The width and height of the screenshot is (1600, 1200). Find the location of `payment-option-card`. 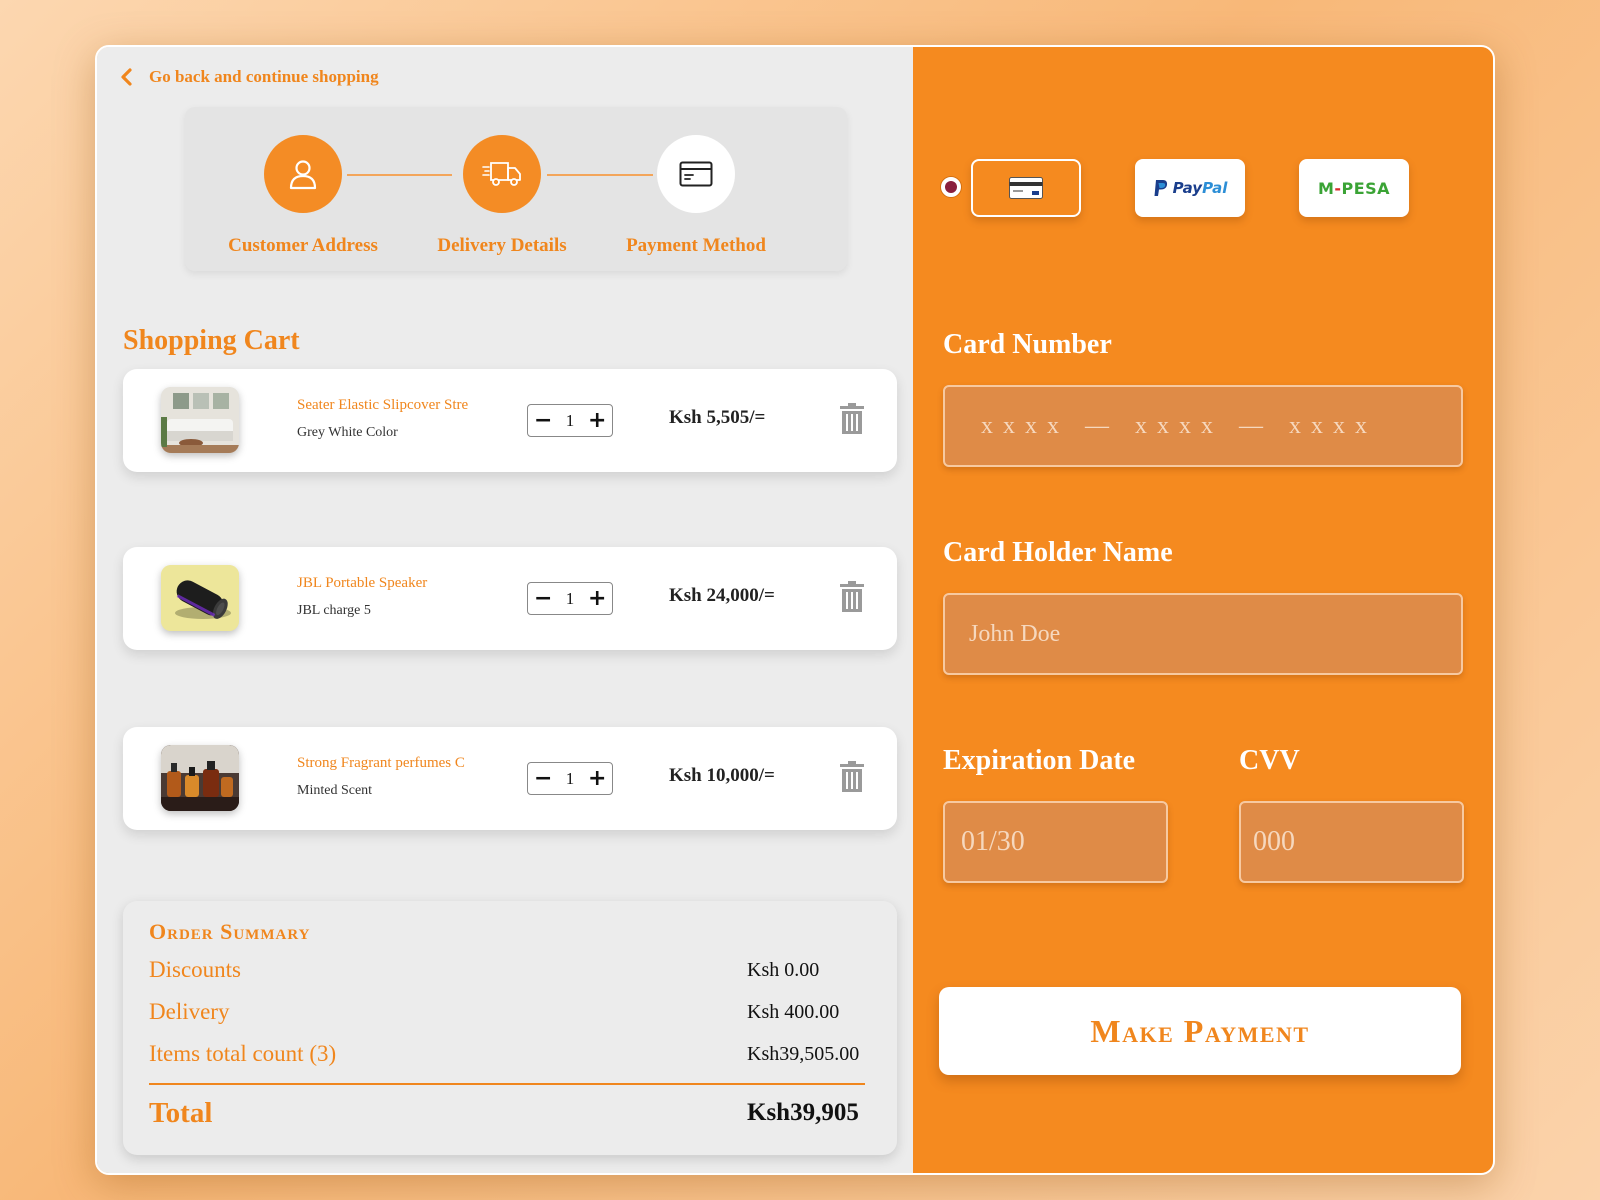

payment-option-card is located at coordinates (1026, 188).